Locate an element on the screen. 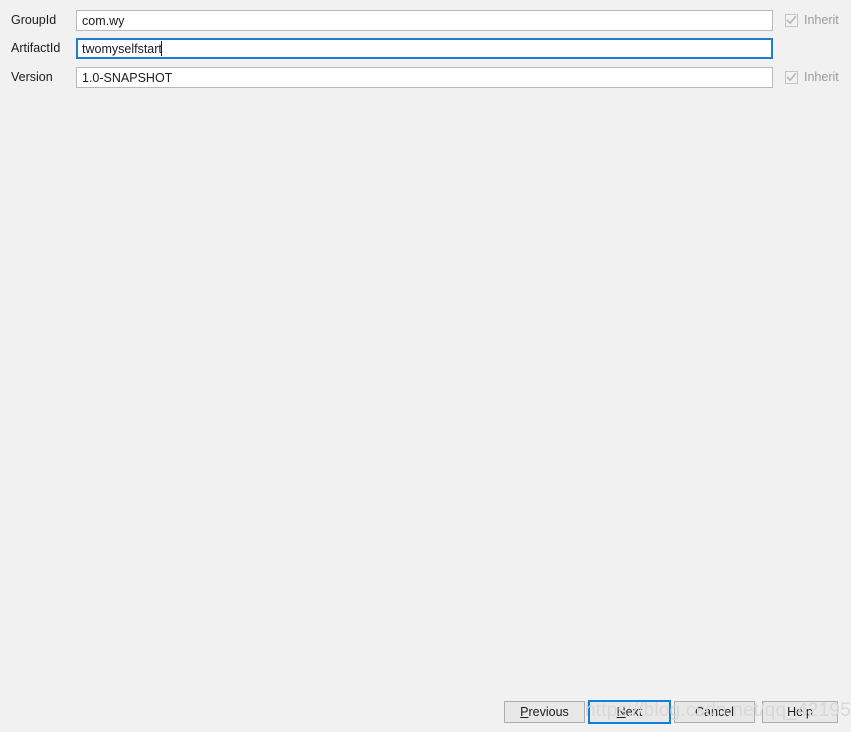  form-row-groupid: GroupId Inherit is located at coordinates (425, 20).